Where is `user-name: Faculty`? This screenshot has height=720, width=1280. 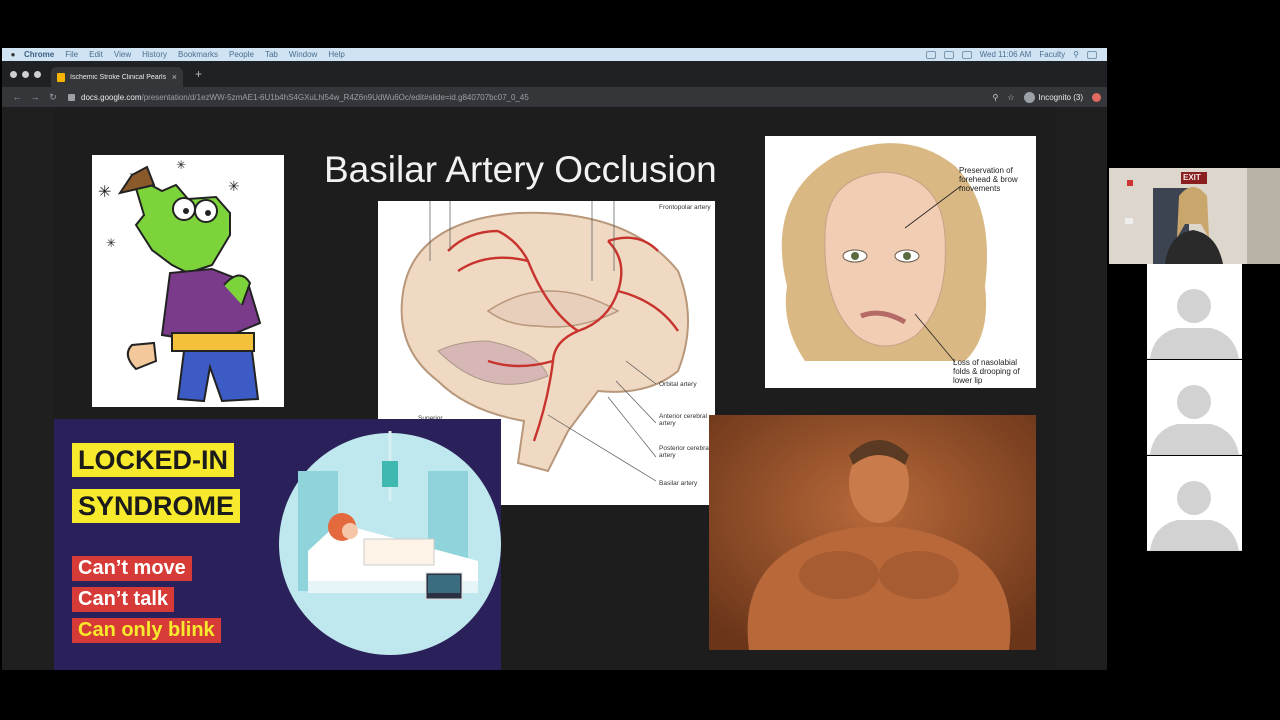
user-name: Faculty is located at coordinates (1052, 54).